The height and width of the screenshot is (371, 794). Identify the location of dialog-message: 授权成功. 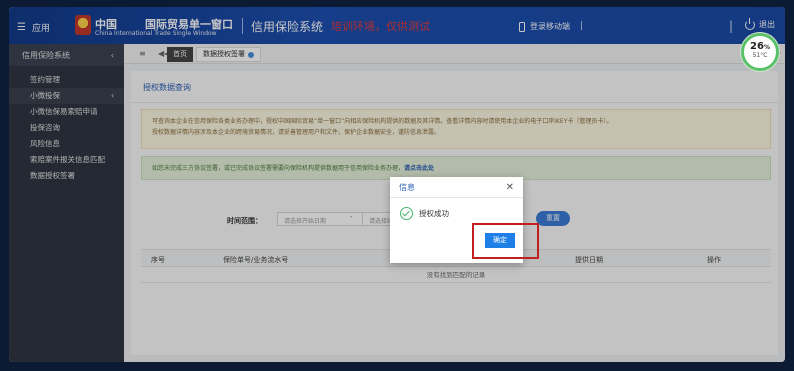
(434, 213).